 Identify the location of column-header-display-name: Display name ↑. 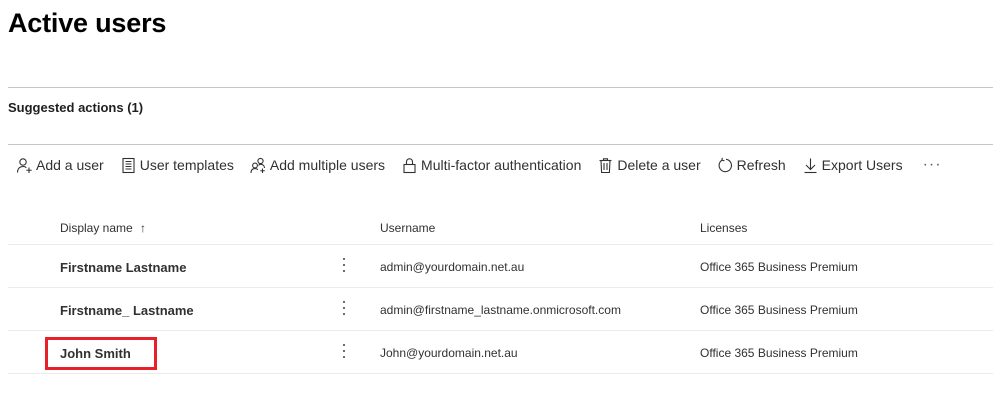
(103, 228).